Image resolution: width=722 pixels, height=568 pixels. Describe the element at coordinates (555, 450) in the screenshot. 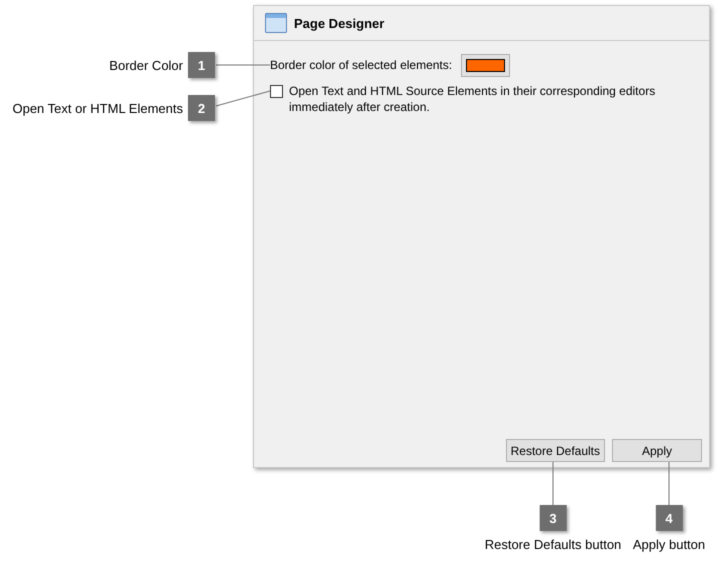

I see `restore-defaults-button: Restore Defaults` at that location.